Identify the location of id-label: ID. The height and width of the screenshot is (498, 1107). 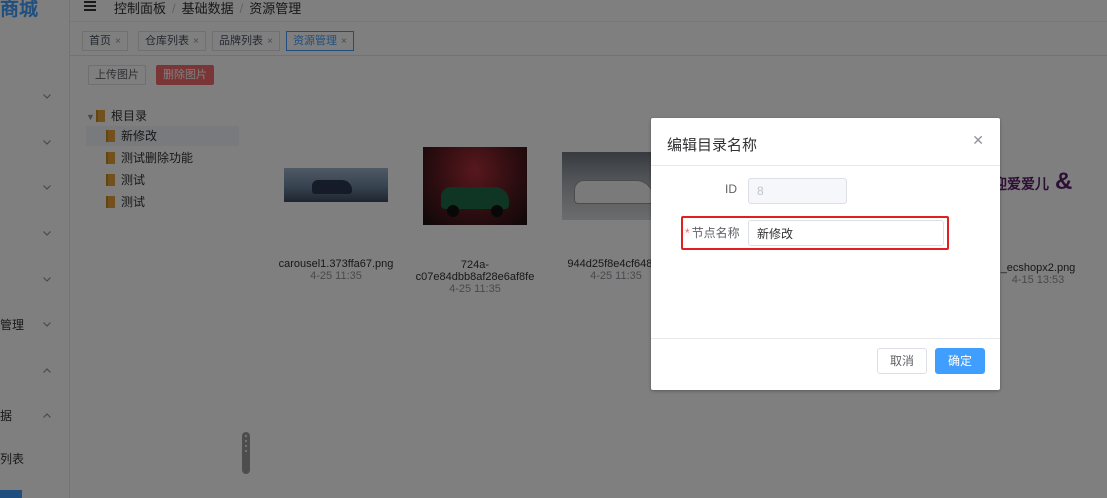
(731, 189).